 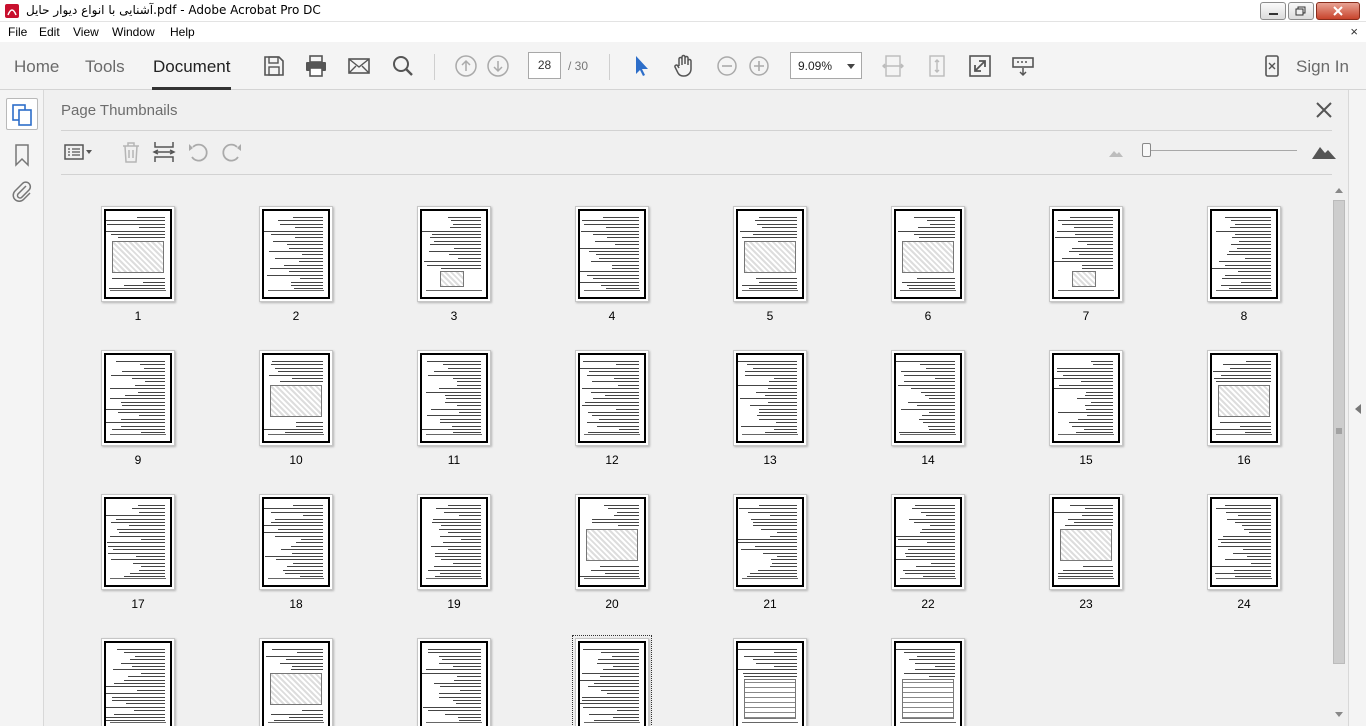 What do you see at coordinates (79, 152) in the screenshot?
I see `options-icon` at bounding box center [79, 152].